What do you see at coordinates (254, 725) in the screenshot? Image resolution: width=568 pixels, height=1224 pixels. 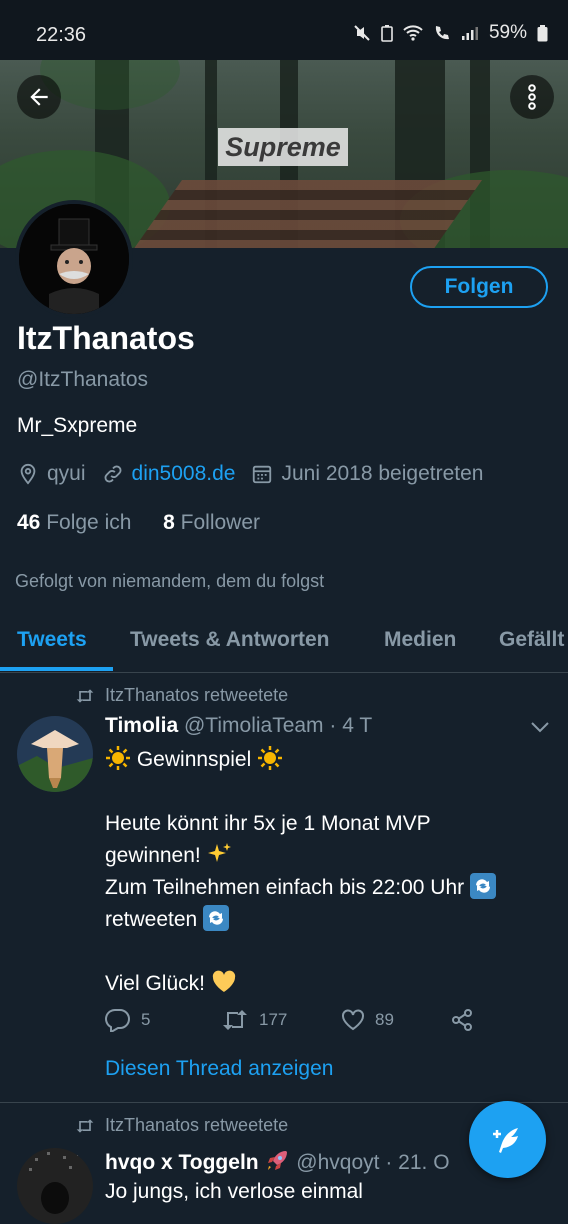 I see `tweet-author-handle: @TimoliaTeam` at bounding box center [254, 725].